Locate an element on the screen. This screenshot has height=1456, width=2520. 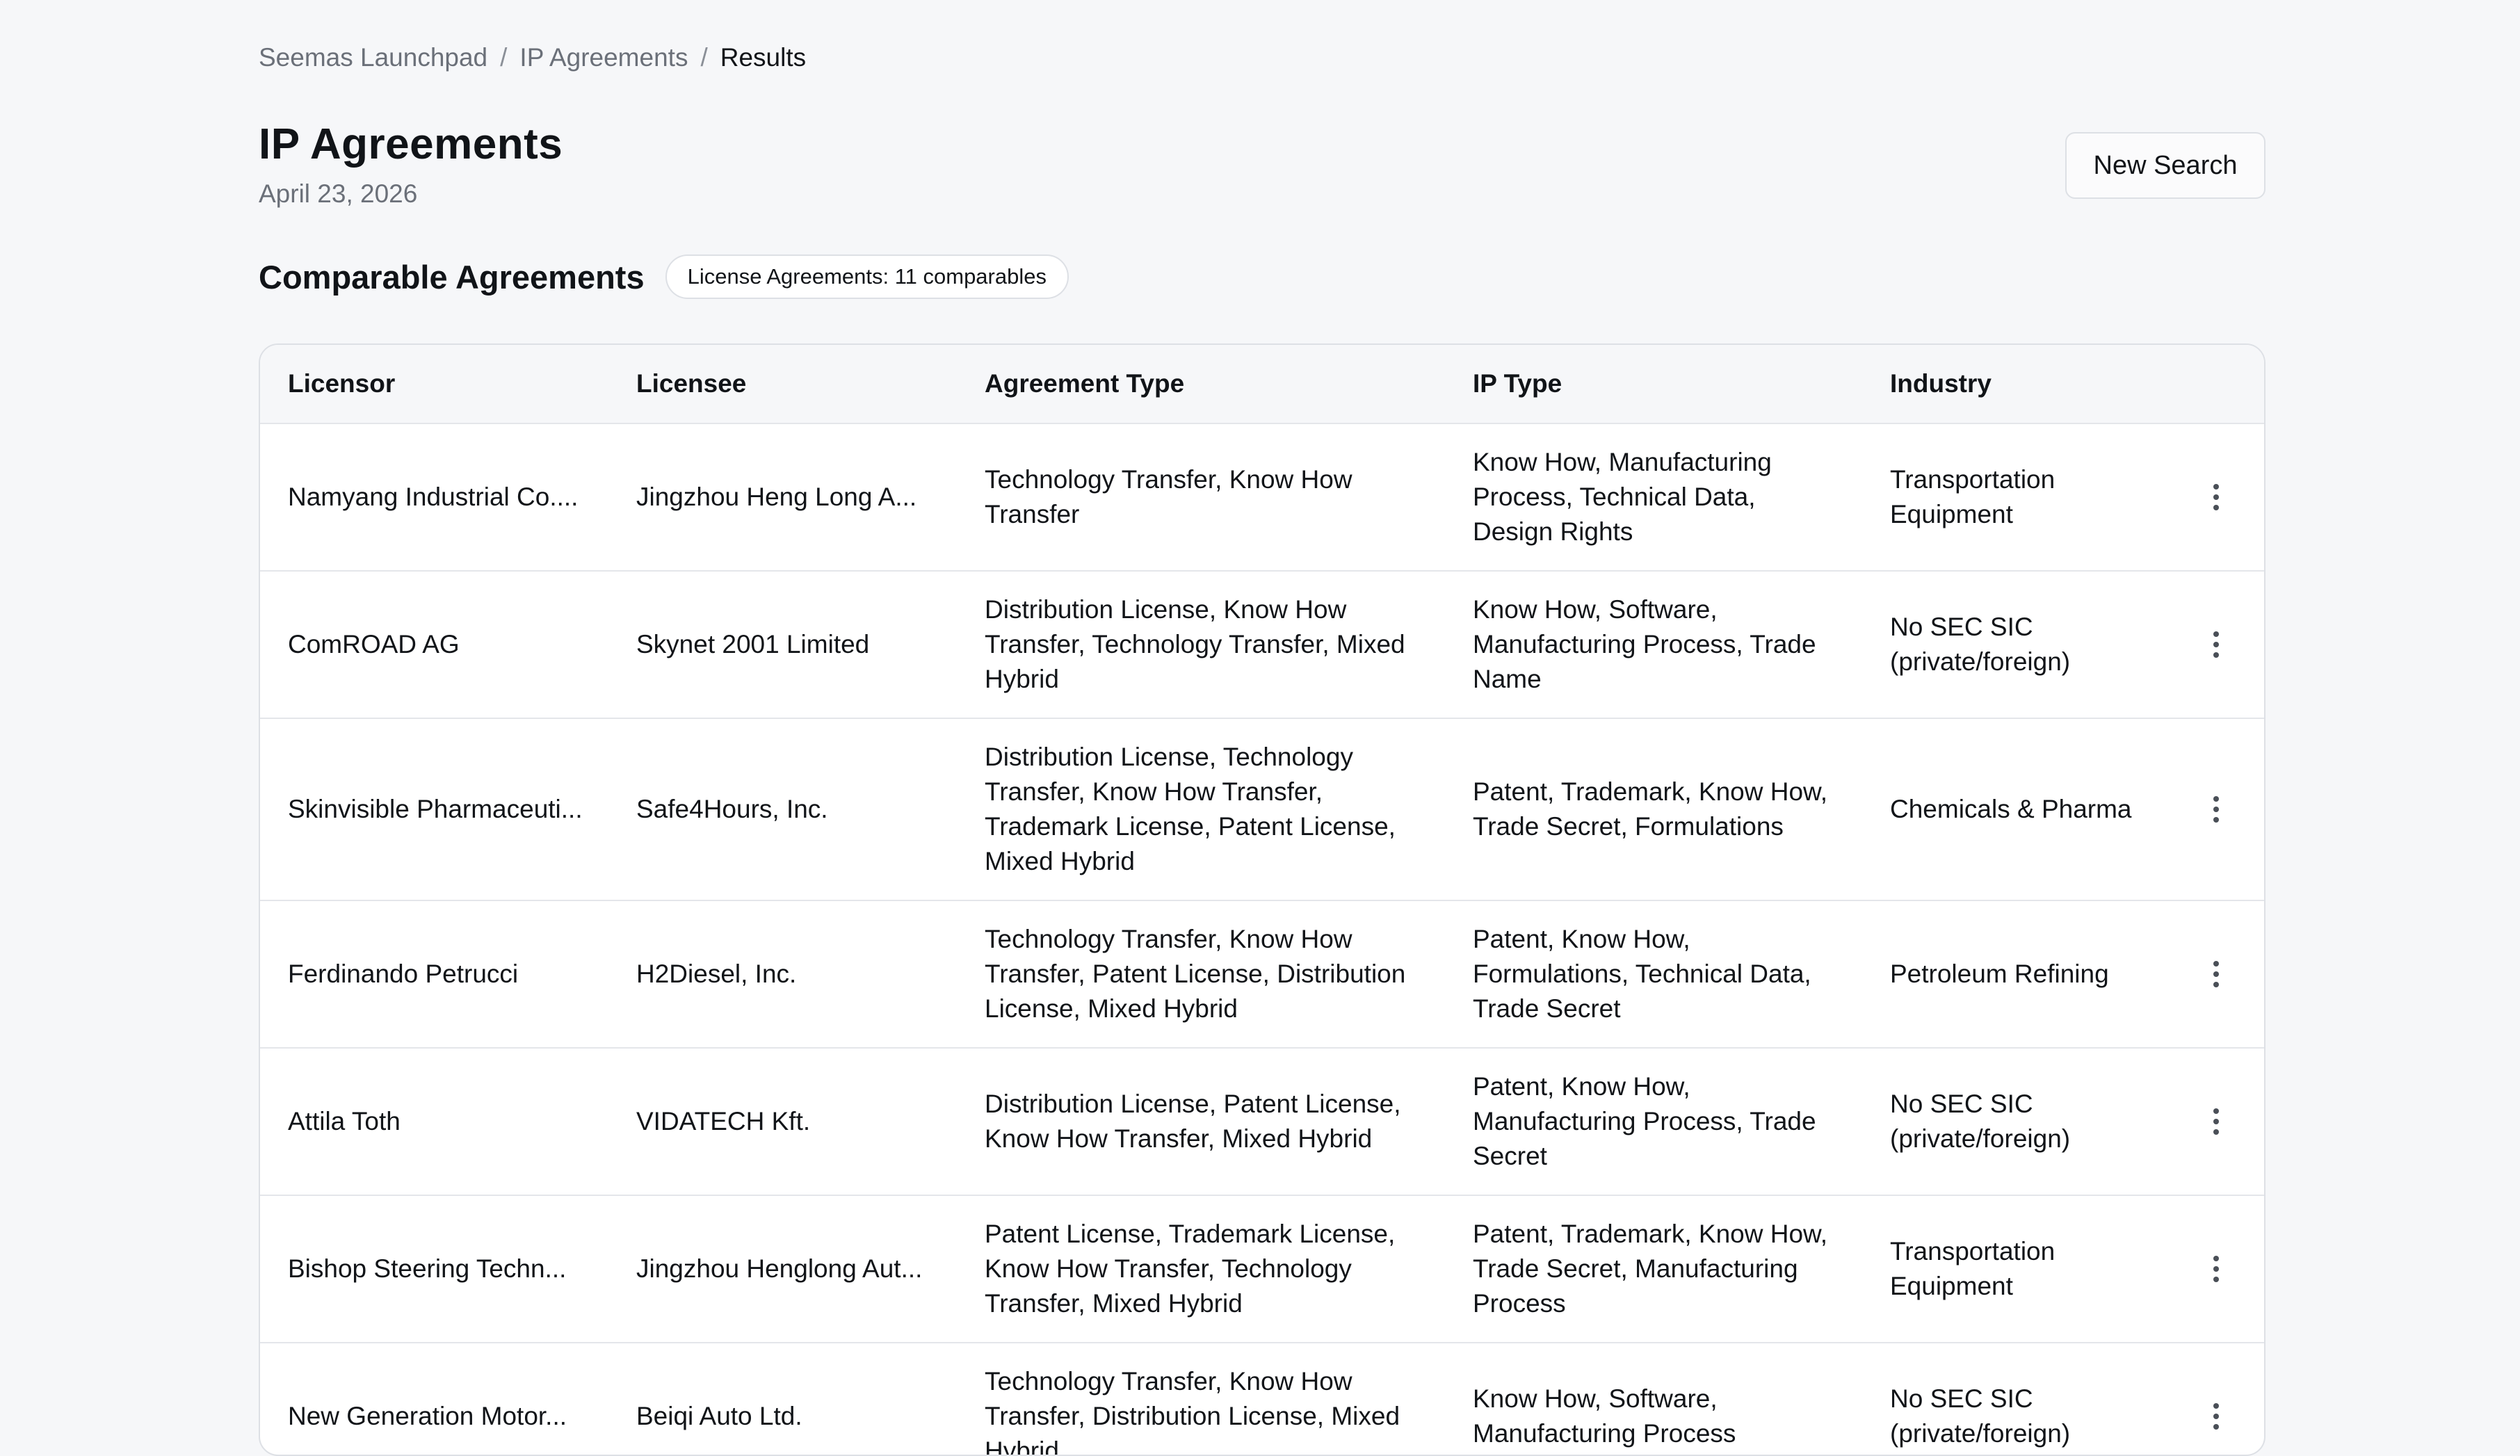
cell-industry: Chemicals & Pharma is located at coordinates (2011, 809).